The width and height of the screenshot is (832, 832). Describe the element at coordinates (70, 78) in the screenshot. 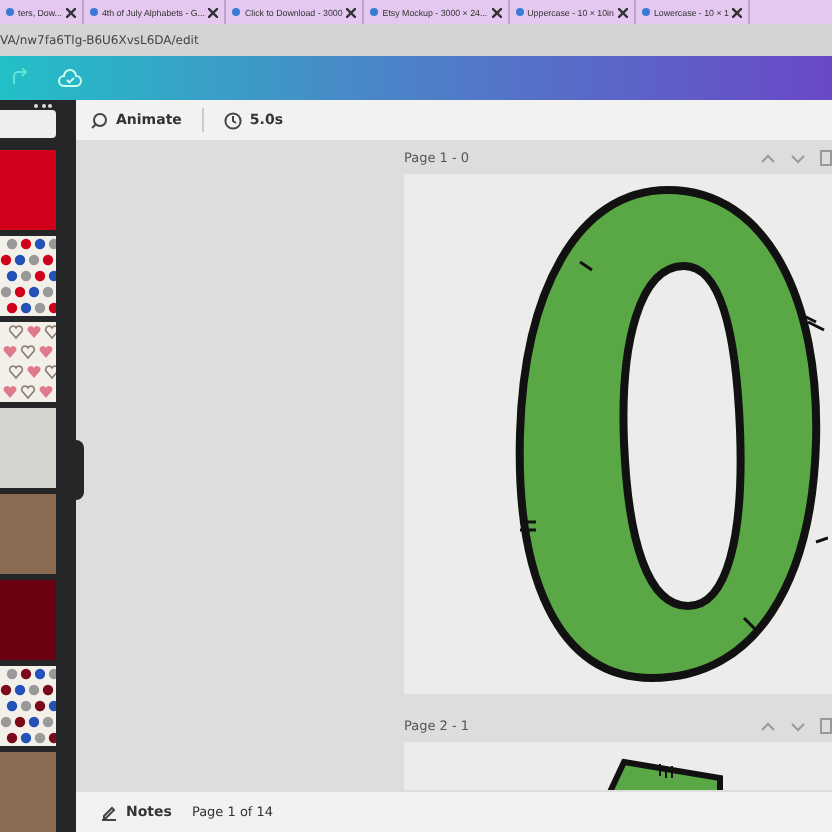

I see `cloud-check-icon` at that location.